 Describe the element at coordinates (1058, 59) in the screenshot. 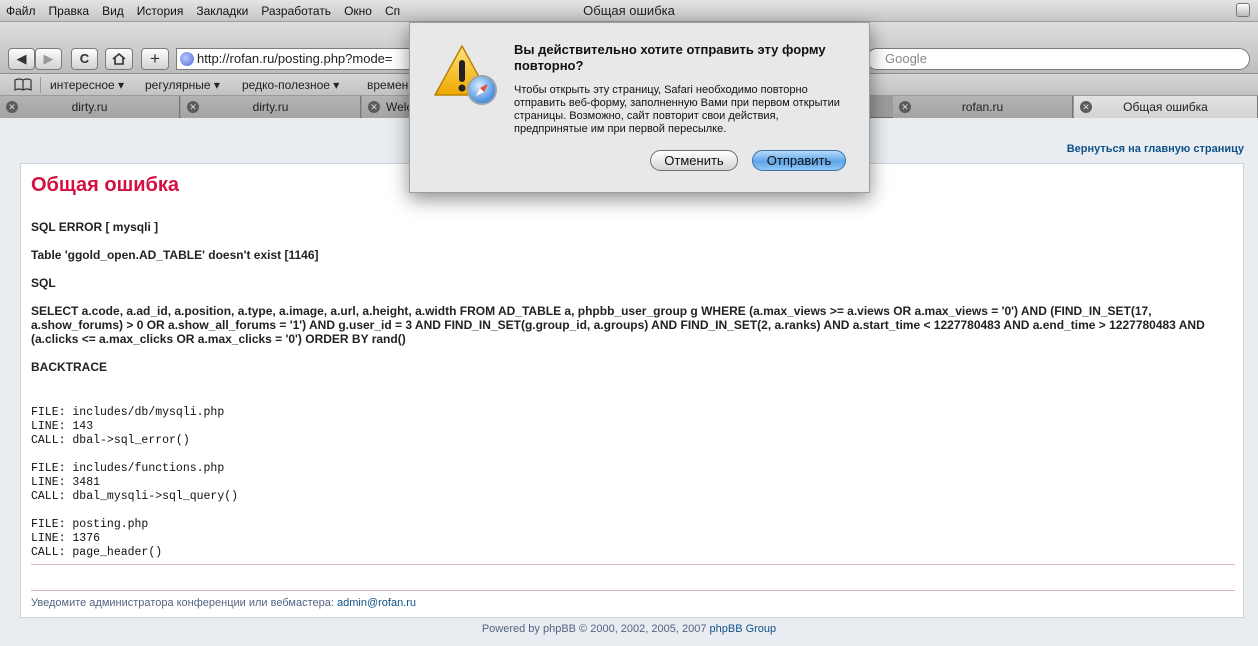

I see `search-field: Google` at that location.